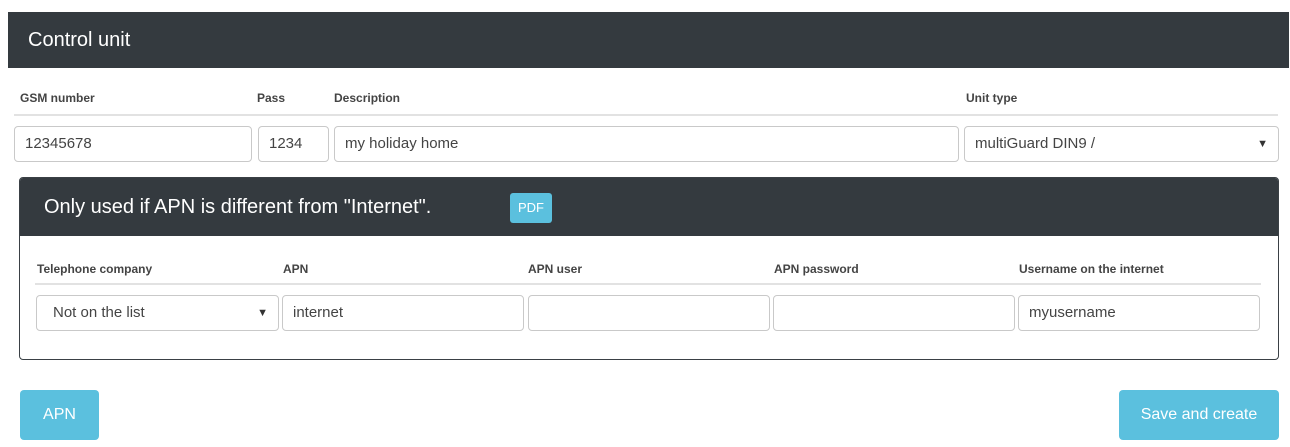 Image resolution: width=1290 pixels, height=447 pixels. Describe the element at coordinates (271, 98) in the screenshot. I see `pass-label: Pass` at that location.